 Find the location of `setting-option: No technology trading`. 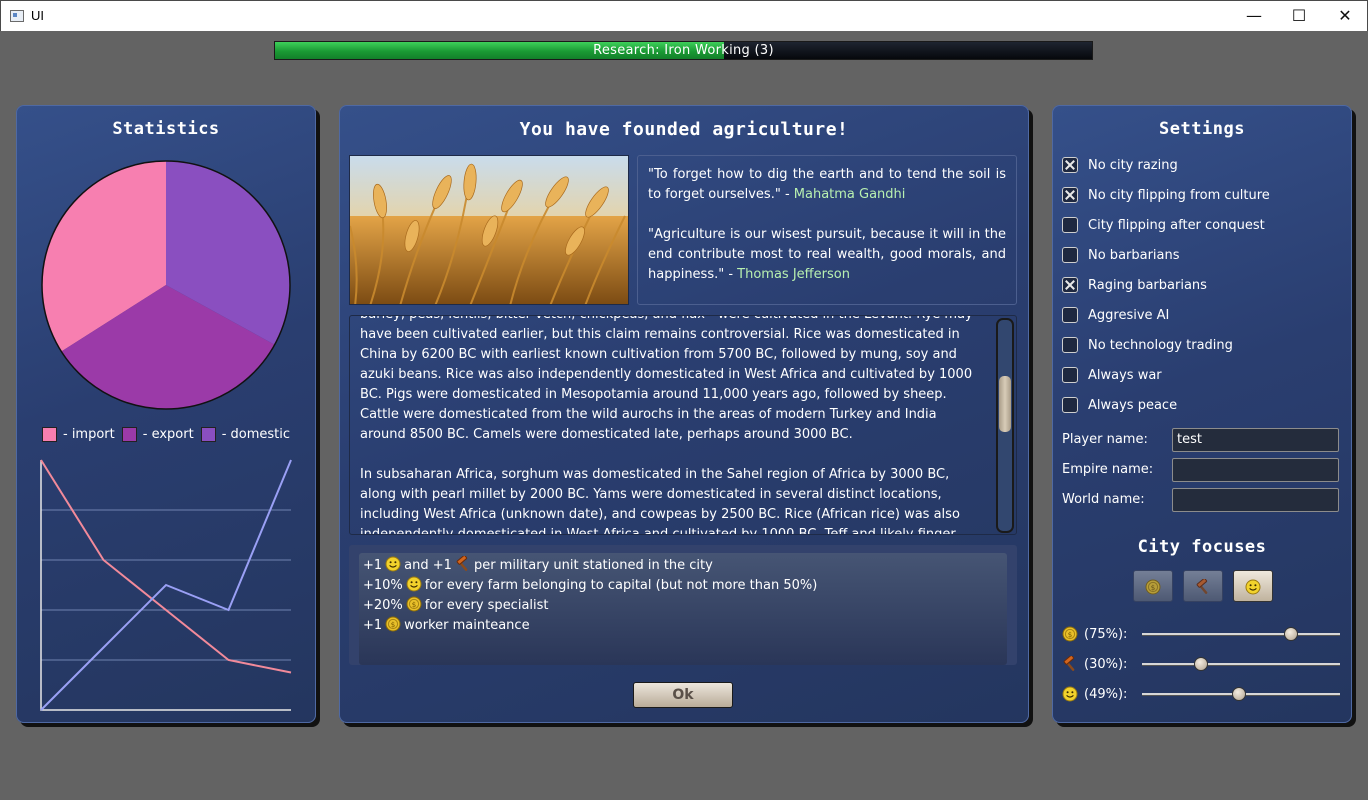

setting-option: No technology trading is located at coordinates (1147, 345).